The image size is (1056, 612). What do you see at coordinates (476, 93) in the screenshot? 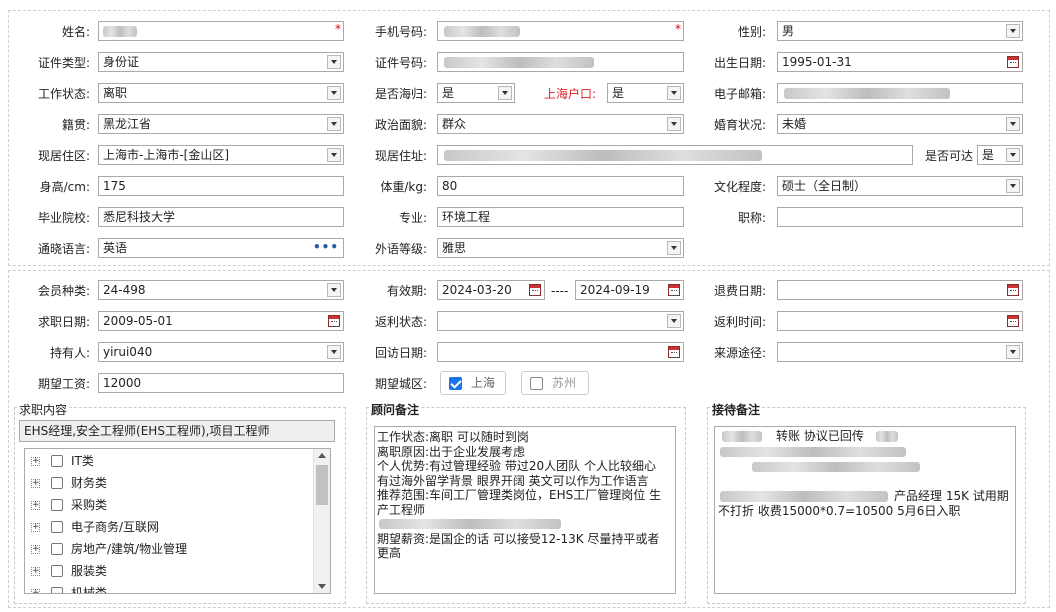
I see `returnee-select: 是` at bounding box center [476, 93].